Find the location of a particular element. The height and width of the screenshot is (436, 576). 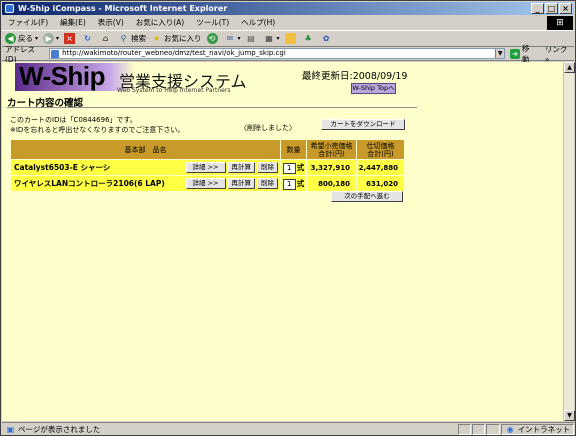

home-icon: ⌂ is located at coordinates (105, 38).